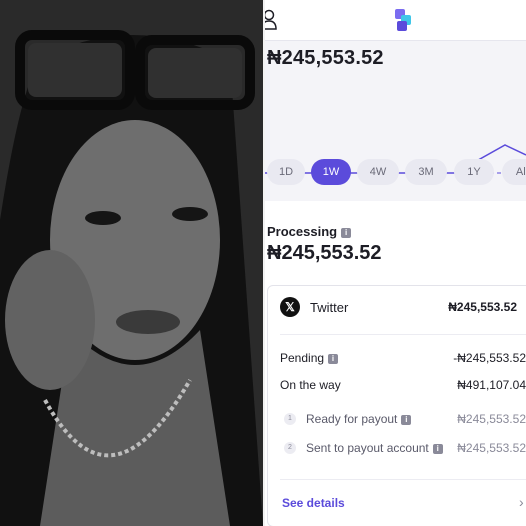 Image resolution: width=526 pixels, height=526 pixels. Describe the element at coordinates (290, 419) in the screenshot. I see `step-1-badge: 1` at that location.